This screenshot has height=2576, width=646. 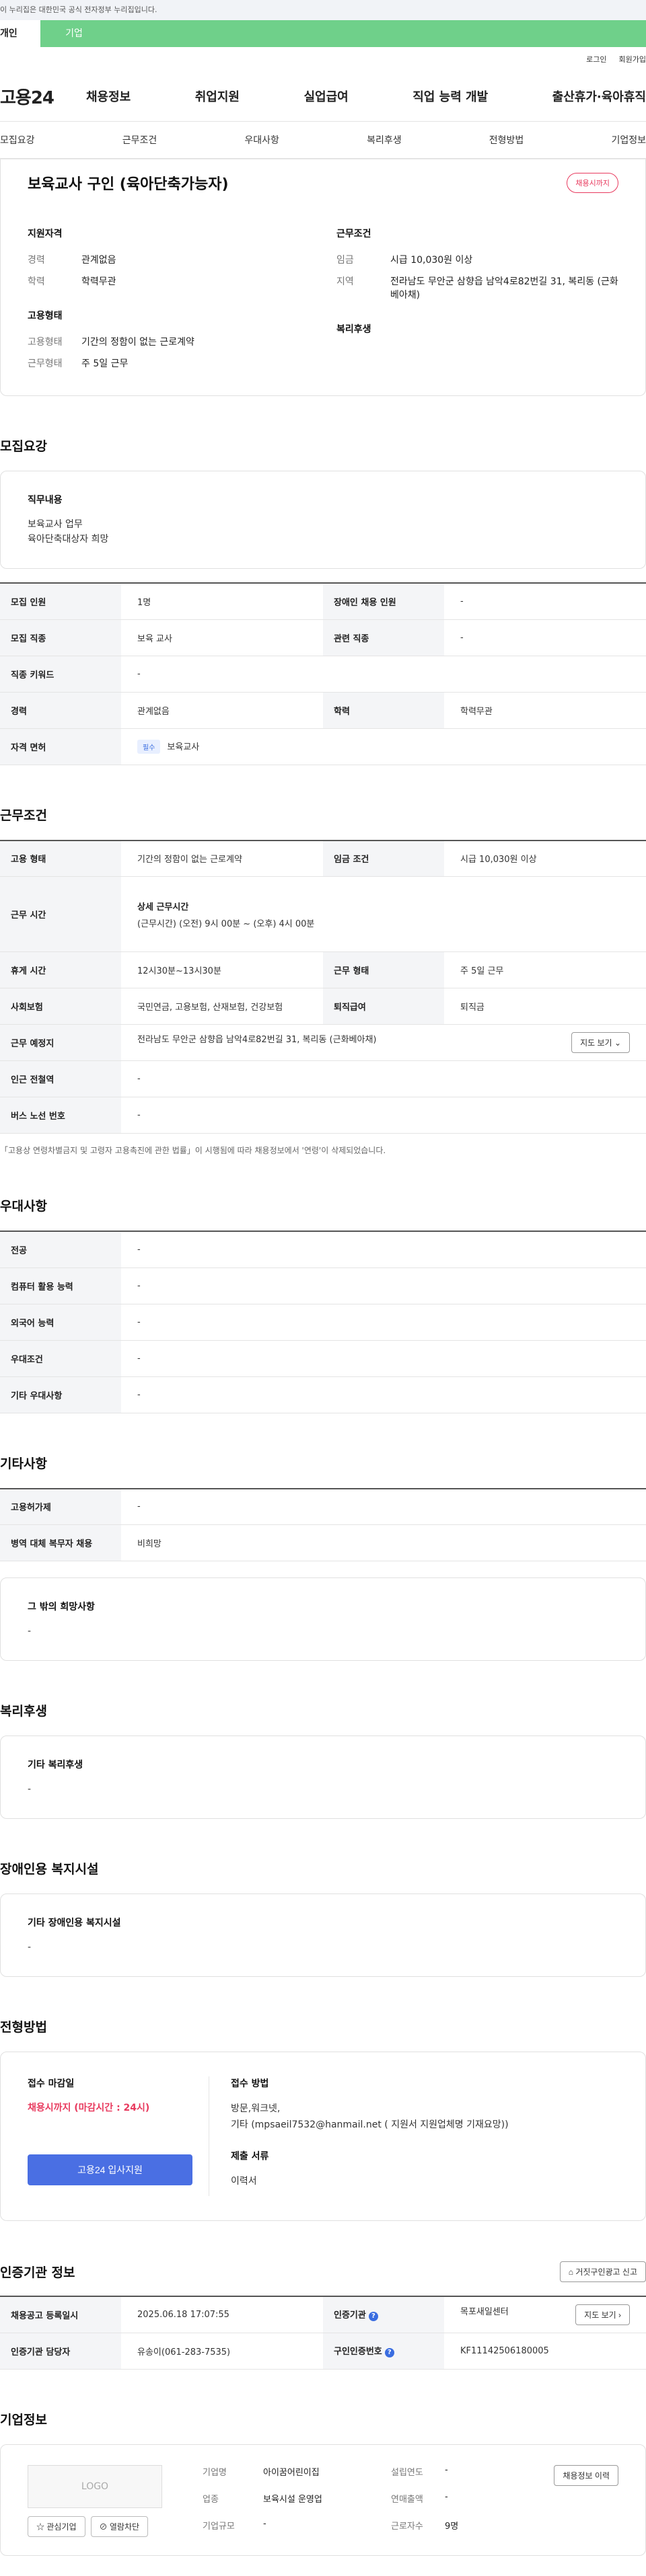 What do you see at coordinates (384, 638) in the screenshot?
I see `row-label: 관련 직종` at bounding box center [384, 638].